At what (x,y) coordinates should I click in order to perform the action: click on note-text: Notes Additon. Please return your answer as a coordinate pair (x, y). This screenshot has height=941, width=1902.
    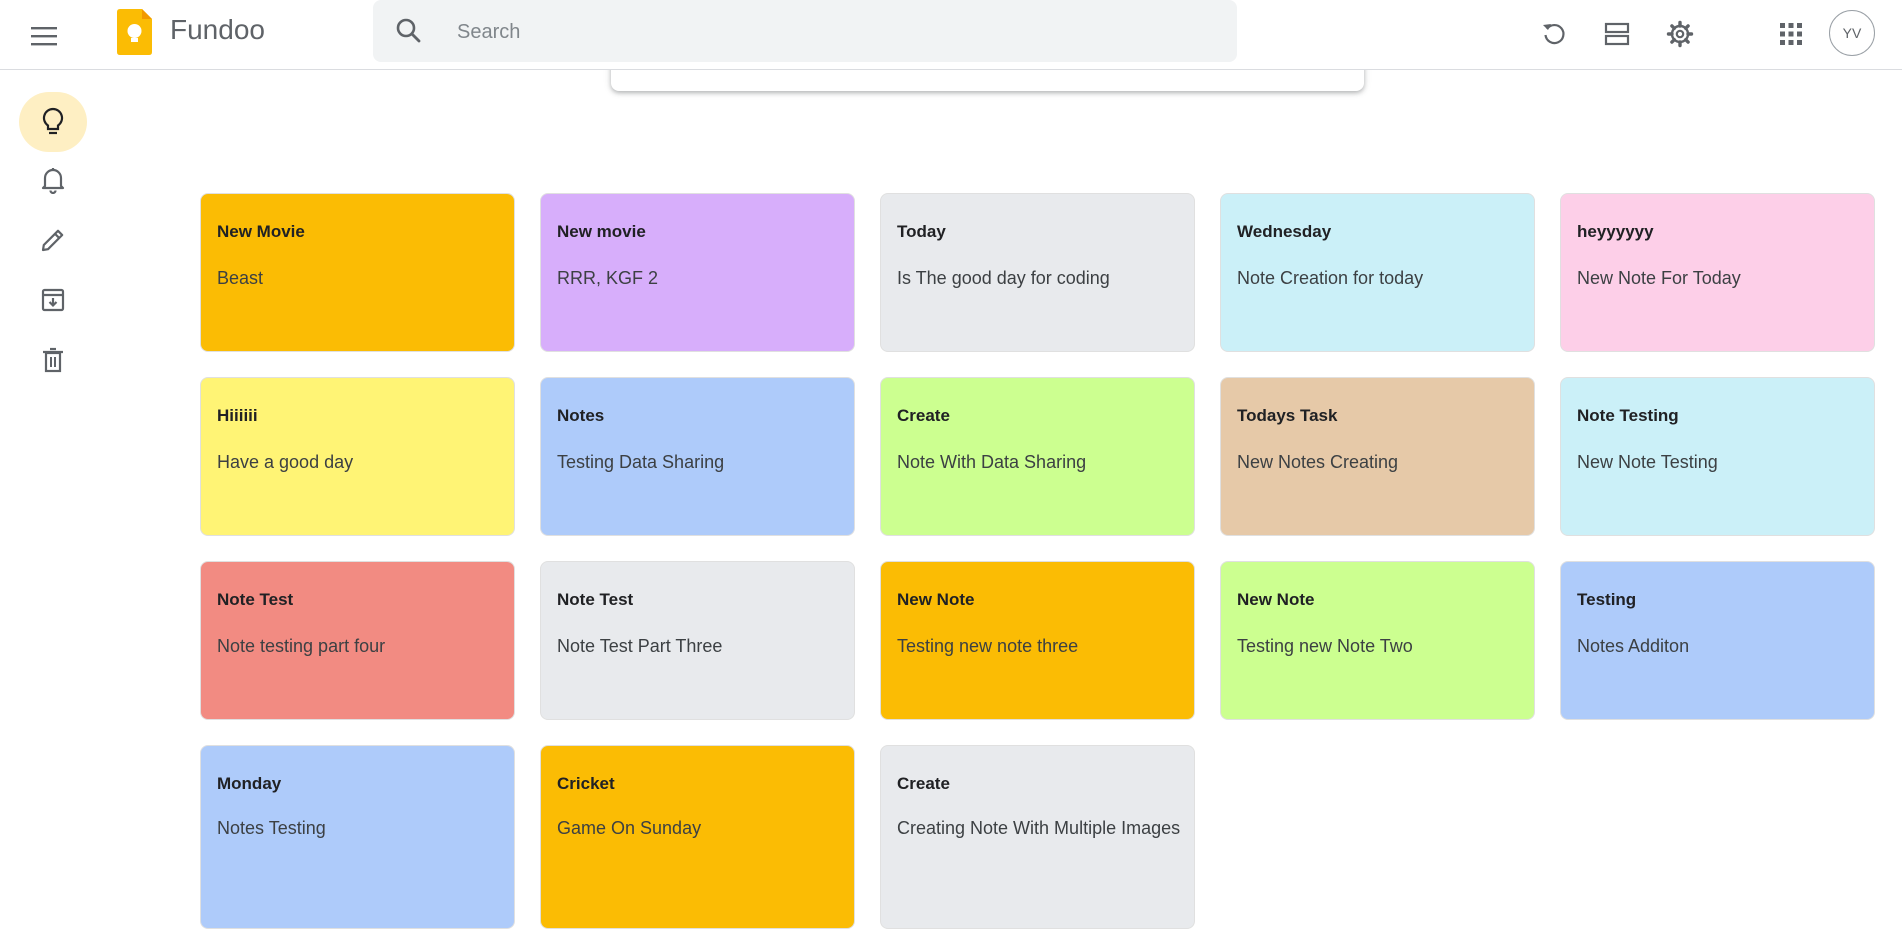
    Looking at the image, I should click on (1633, 646).